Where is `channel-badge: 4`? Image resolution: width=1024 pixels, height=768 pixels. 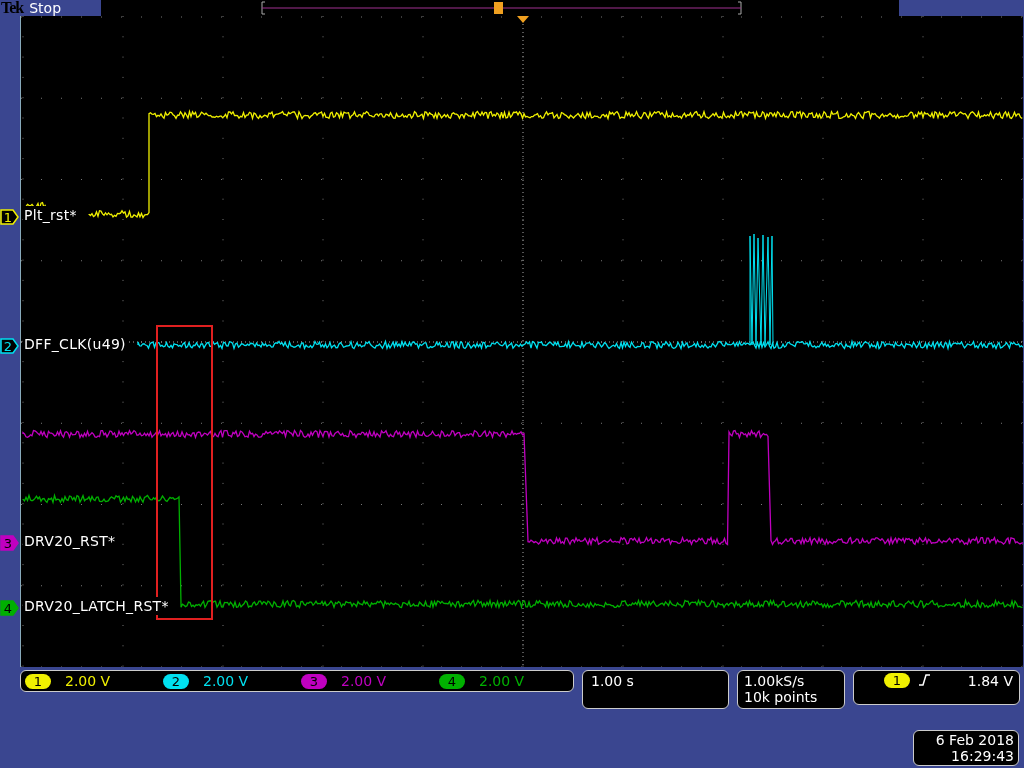 channel-badge: 4 is located at coordinates (452, 681).